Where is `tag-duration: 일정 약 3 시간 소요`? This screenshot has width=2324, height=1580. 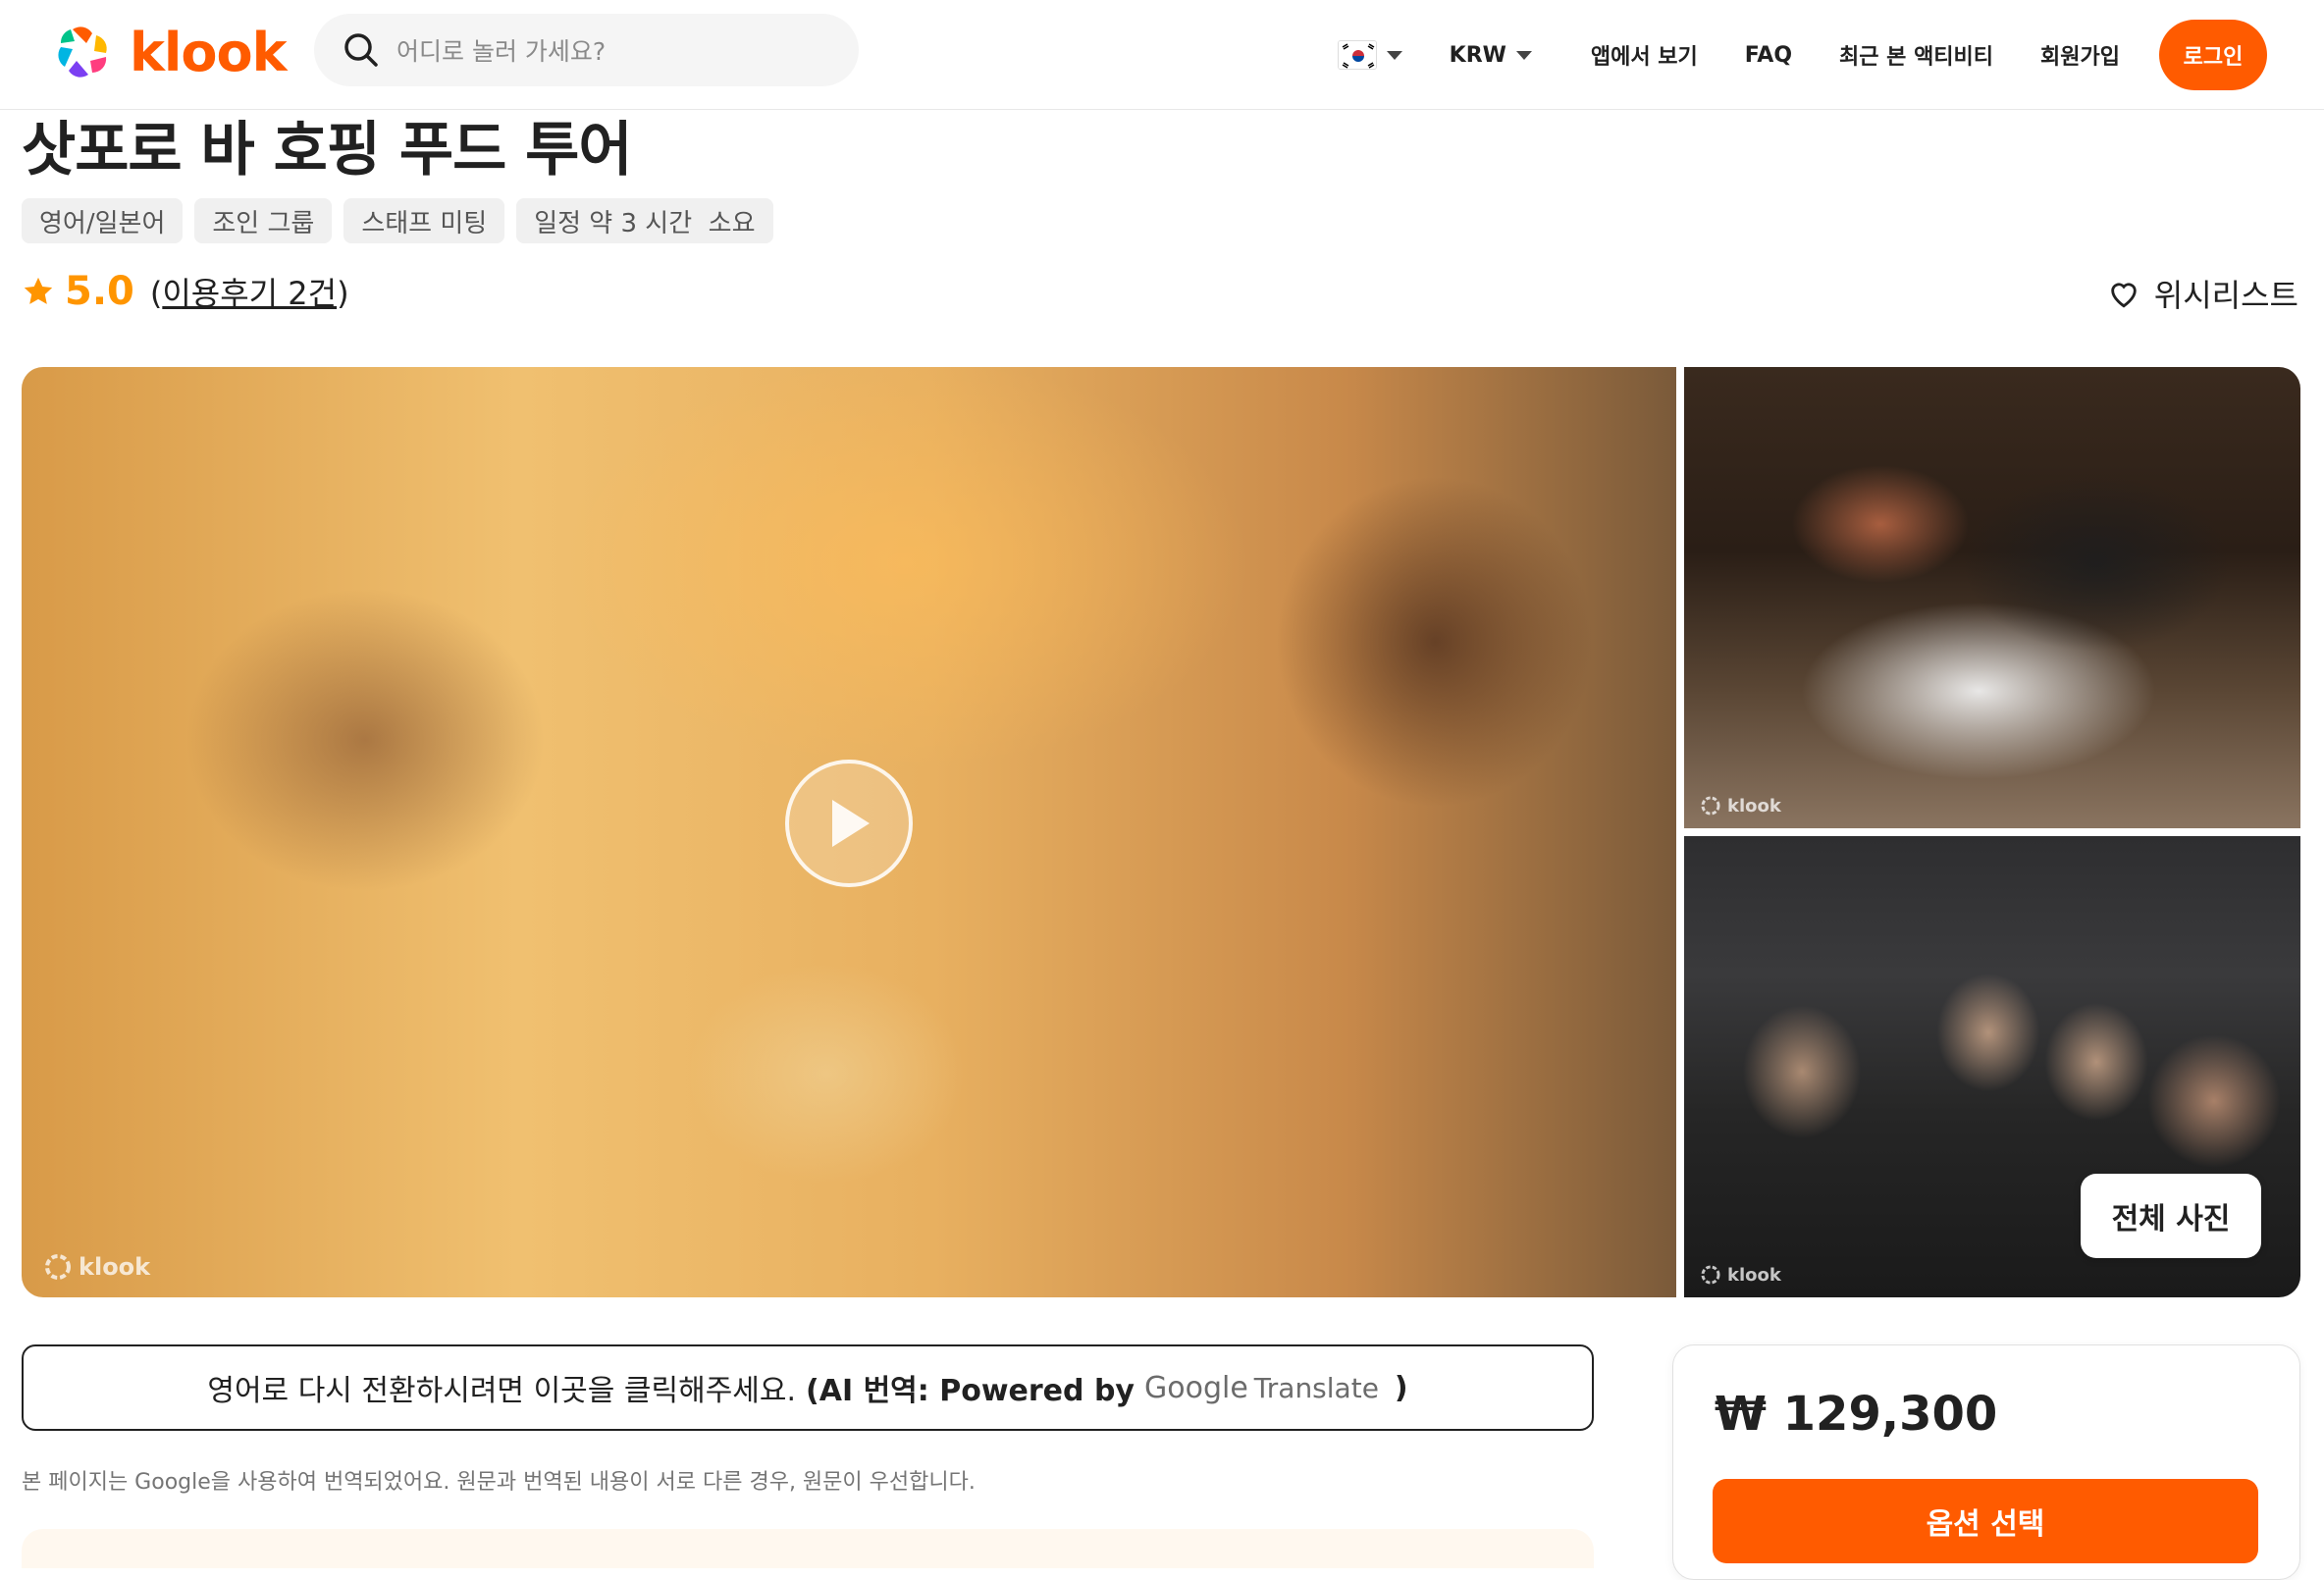
tag-duration: 일정 약 3 시간 소요 is located at coordinates (645, 221).